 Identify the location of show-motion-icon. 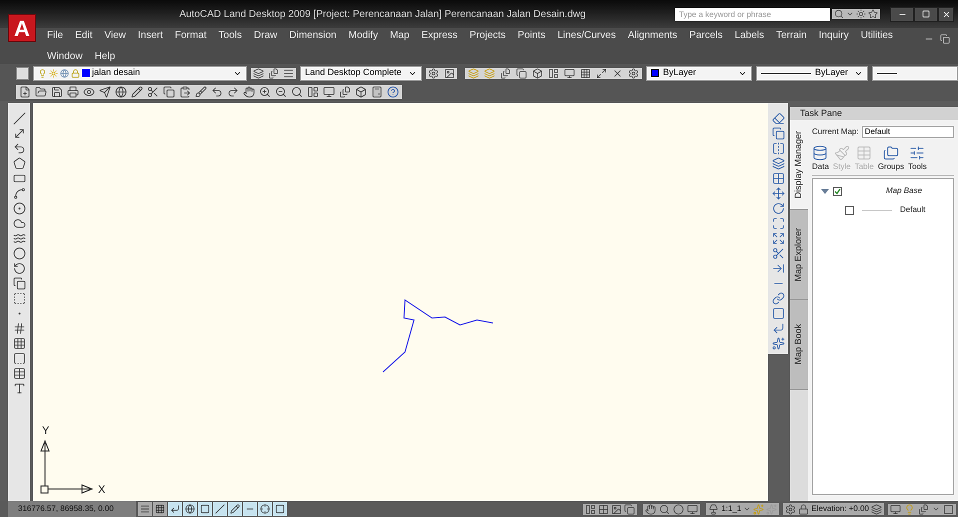
(692, 509).